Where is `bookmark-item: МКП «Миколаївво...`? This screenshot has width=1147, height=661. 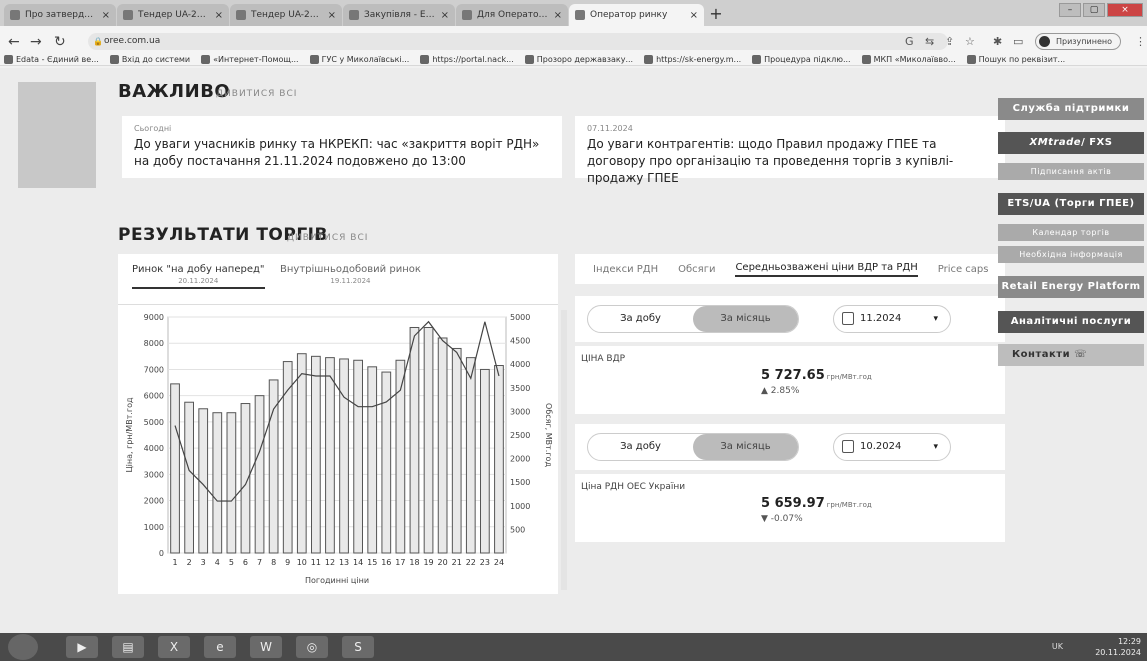 bookmark-item: МКП «Миколаївво... is located at coordinates (908, 59).